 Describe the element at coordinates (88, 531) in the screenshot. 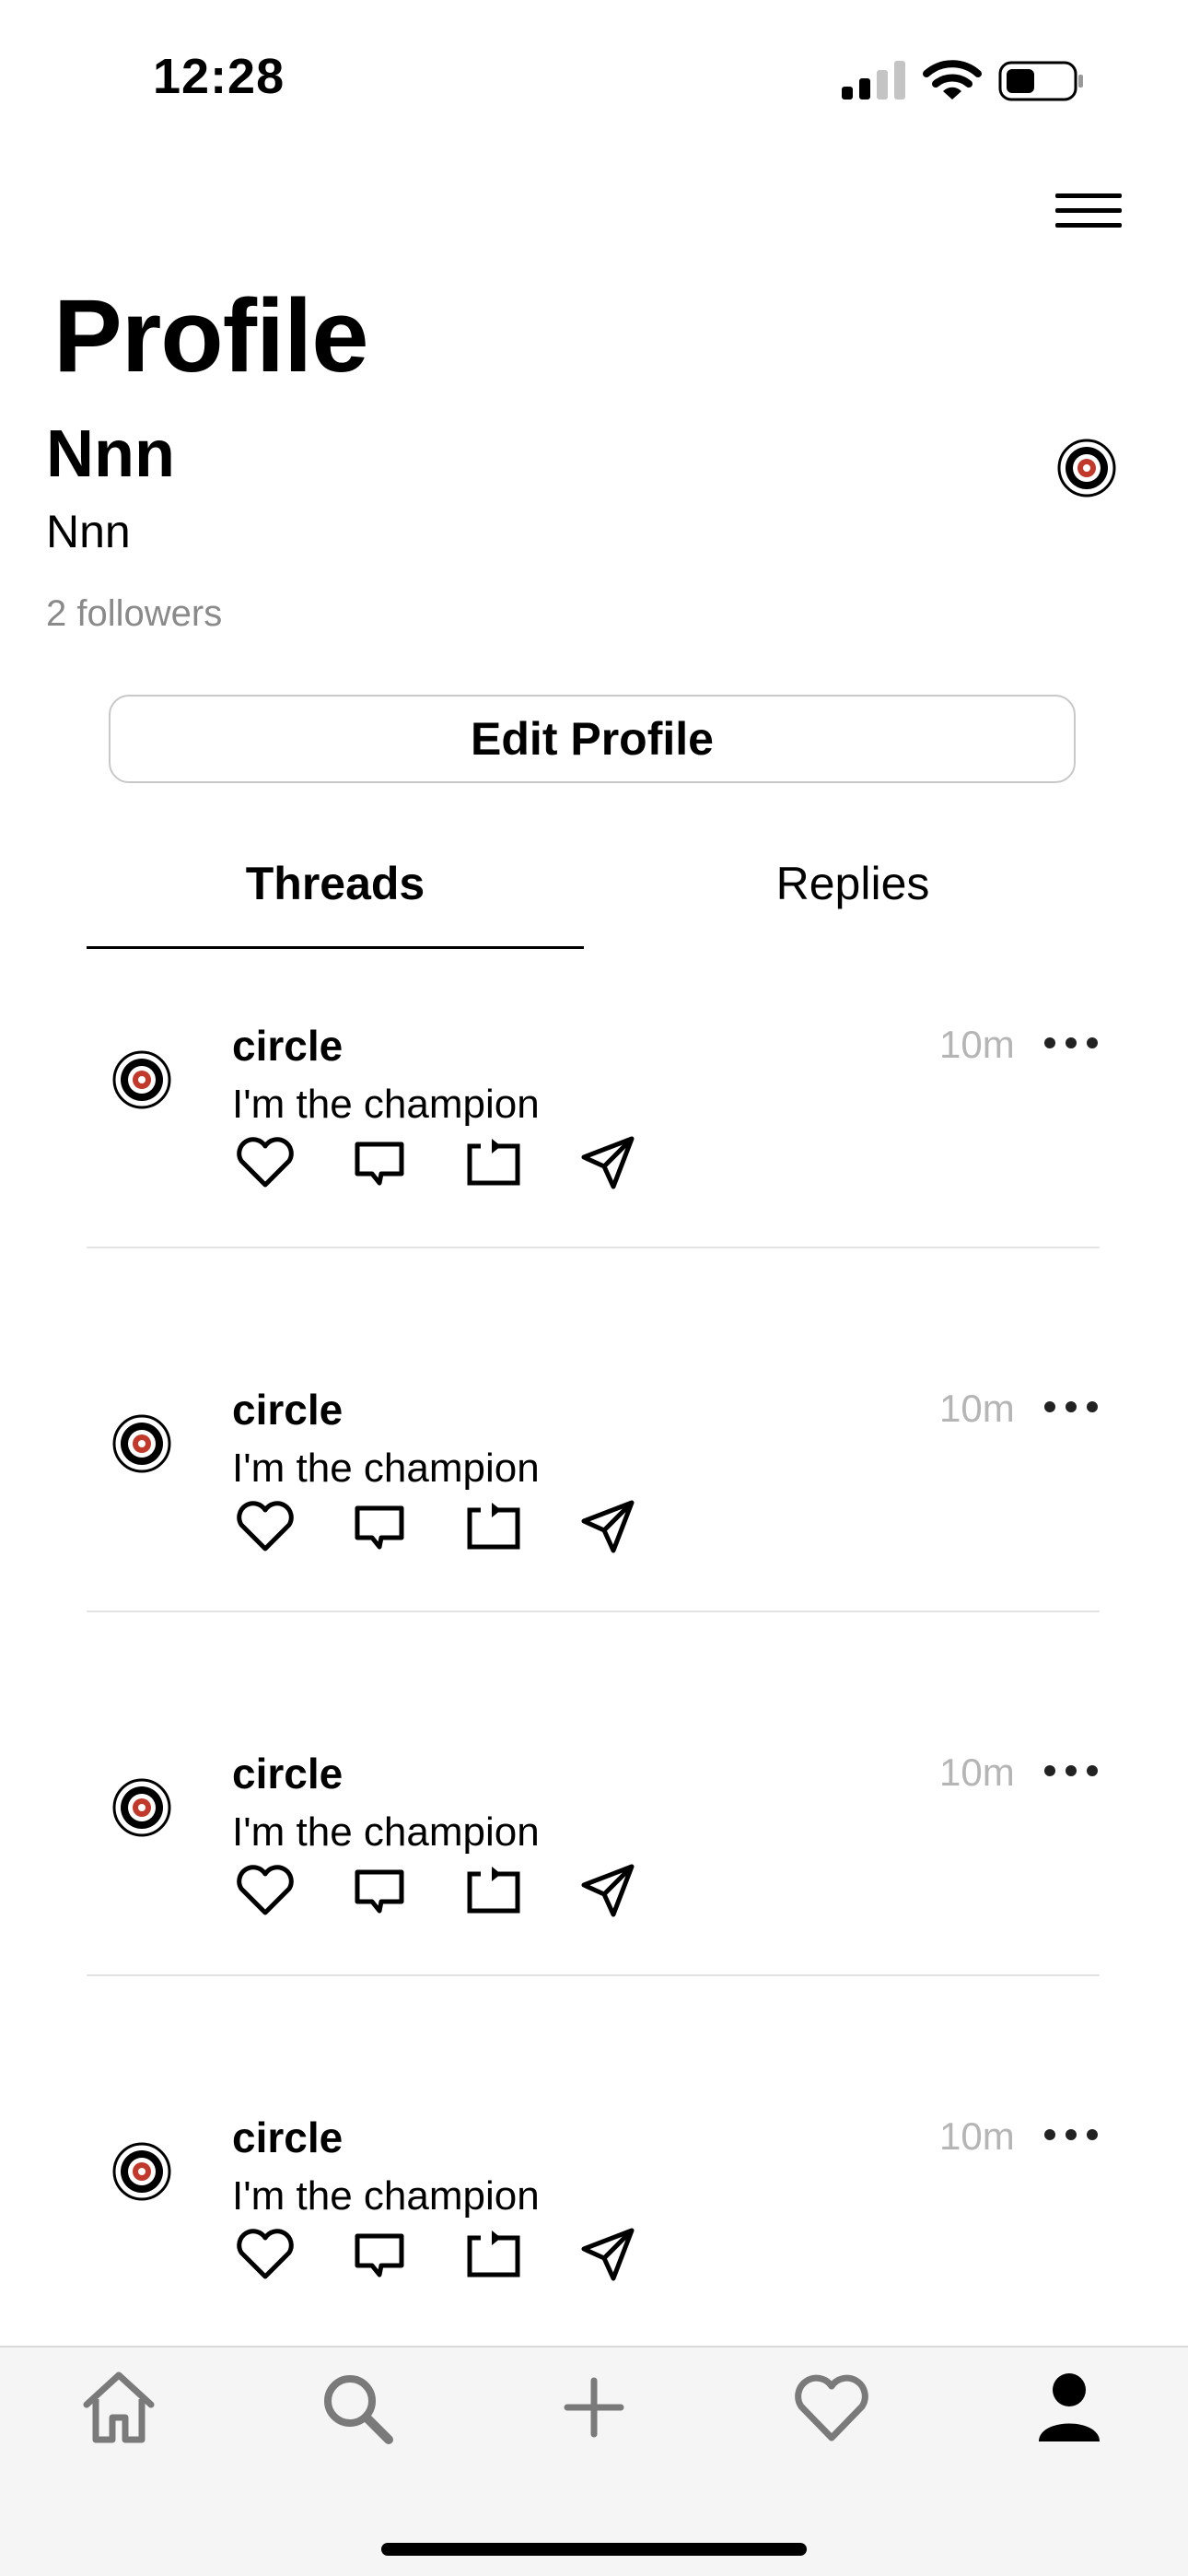

I see `username: Nnn` at that location.